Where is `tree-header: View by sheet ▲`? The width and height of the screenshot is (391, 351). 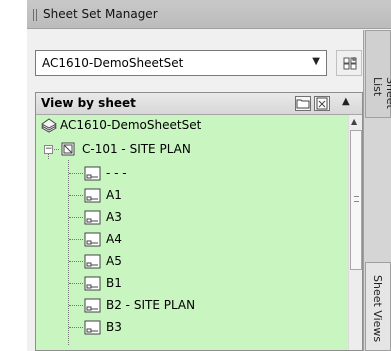
tree-header: View by sheet ▲ is located at coordinates (199, 104).